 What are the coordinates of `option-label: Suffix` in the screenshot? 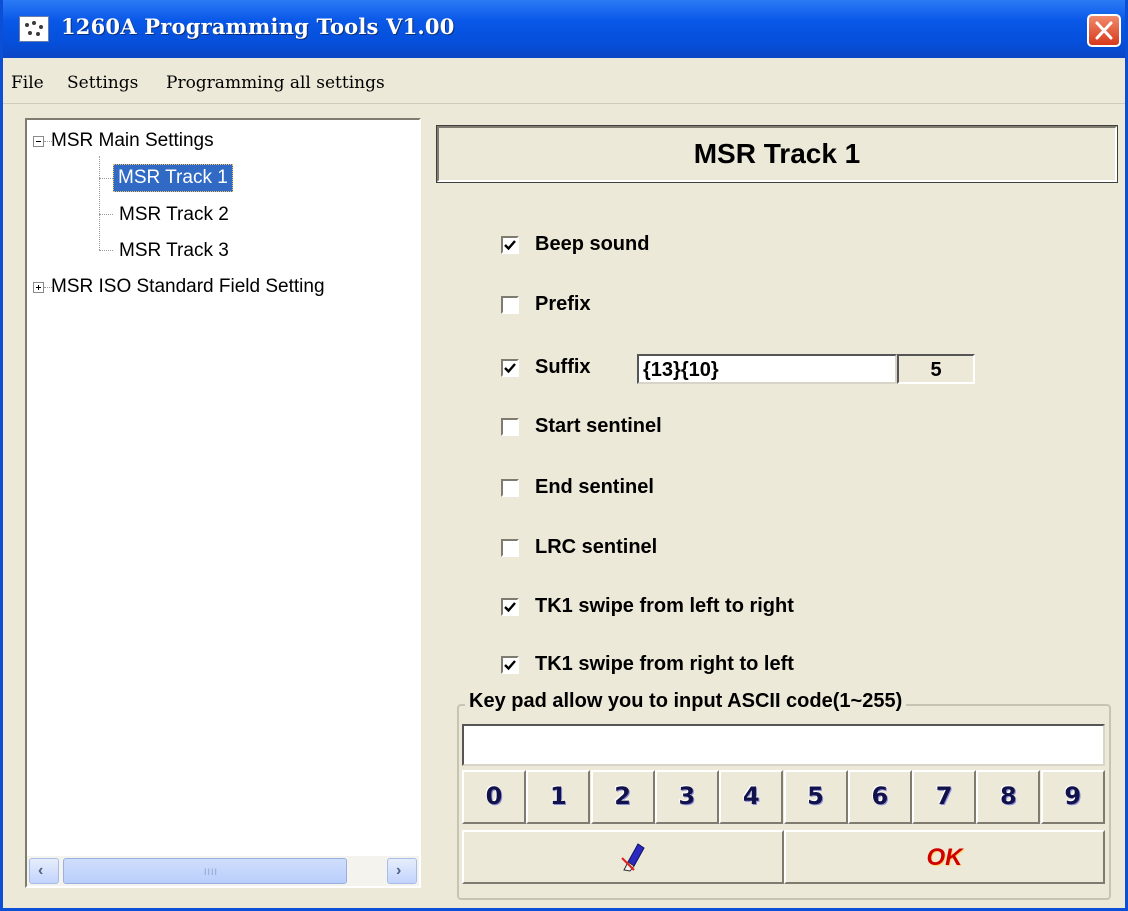 It's located at (563, 367).